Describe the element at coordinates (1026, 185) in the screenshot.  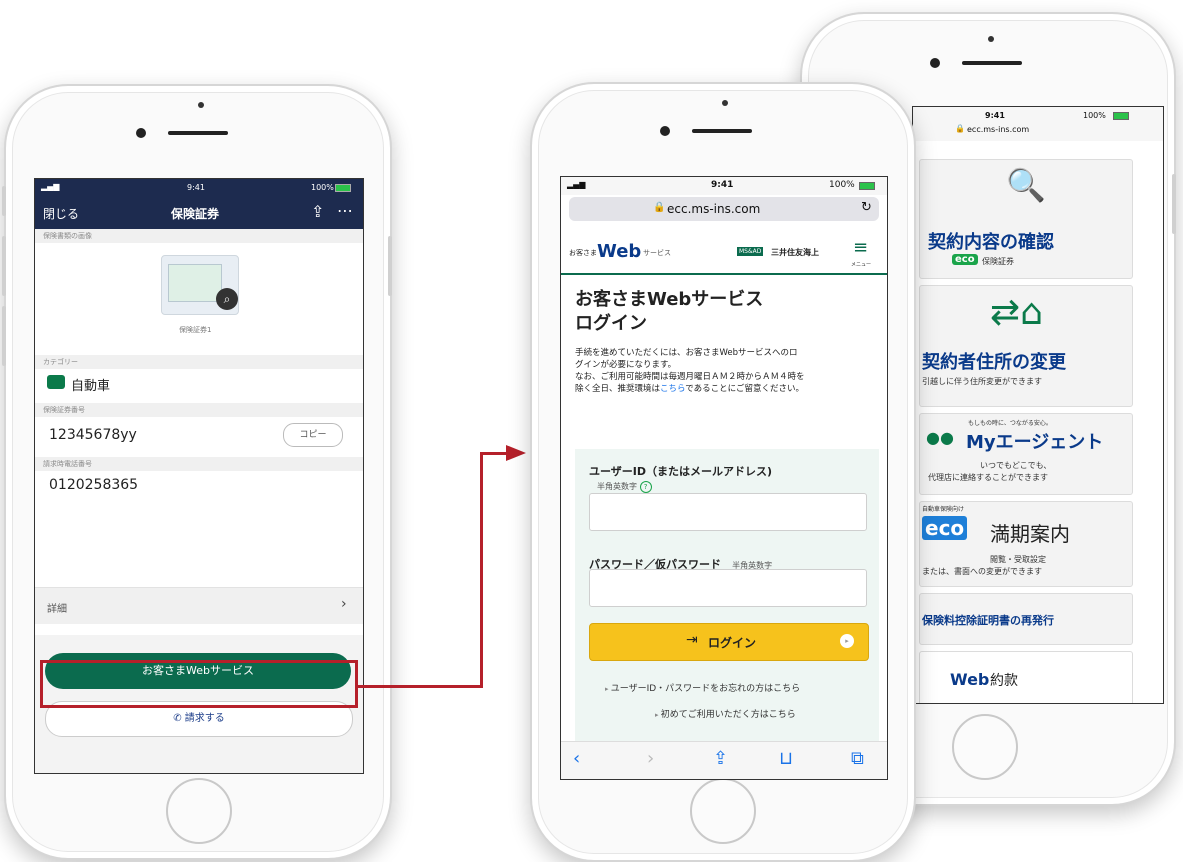
I see `magnifier-document-icon: 🔍` at that location.